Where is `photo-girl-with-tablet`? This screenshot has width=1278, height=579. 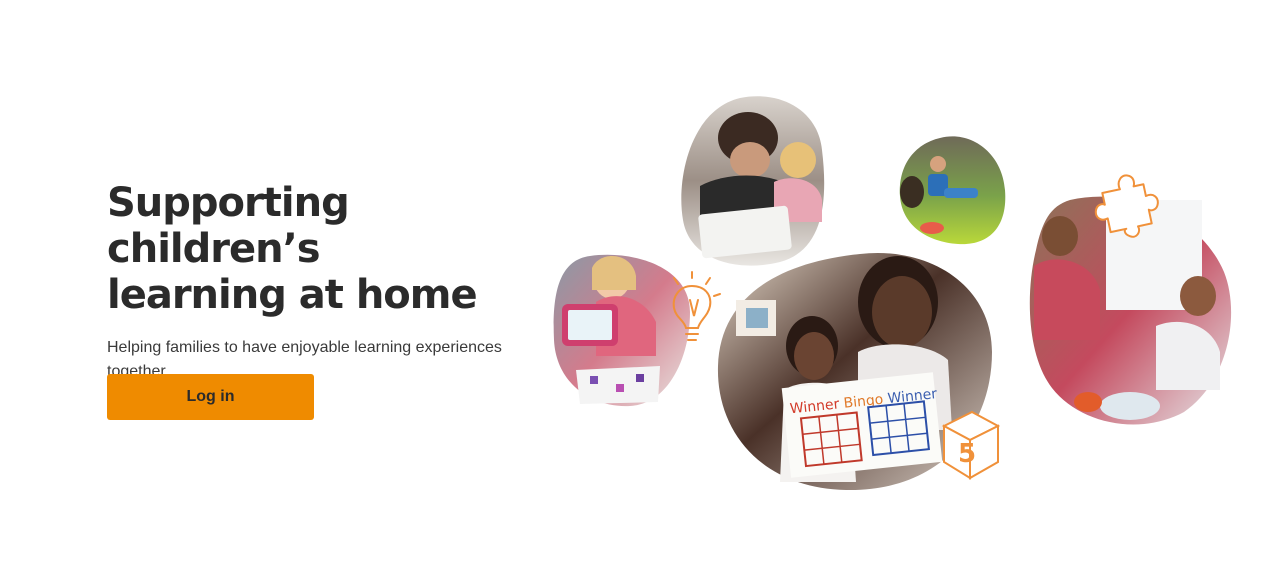 photo-girl-with-tablet is located at coordinates (621, 330).